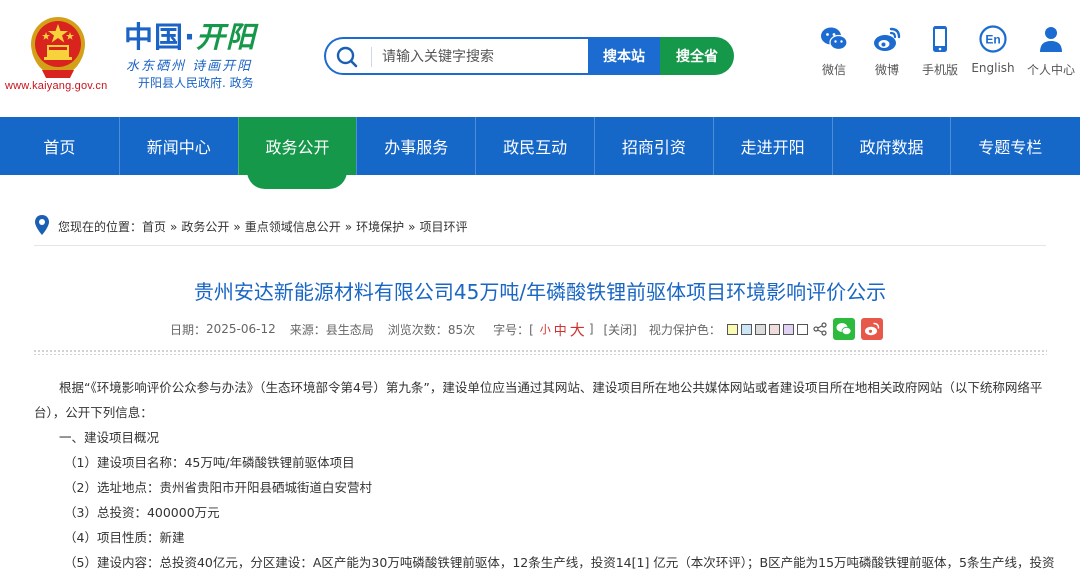  I want to click on list-item: （2）选址地点：贵州省贵阳市开阳县硒城街道白安营村, so click(218, 487).